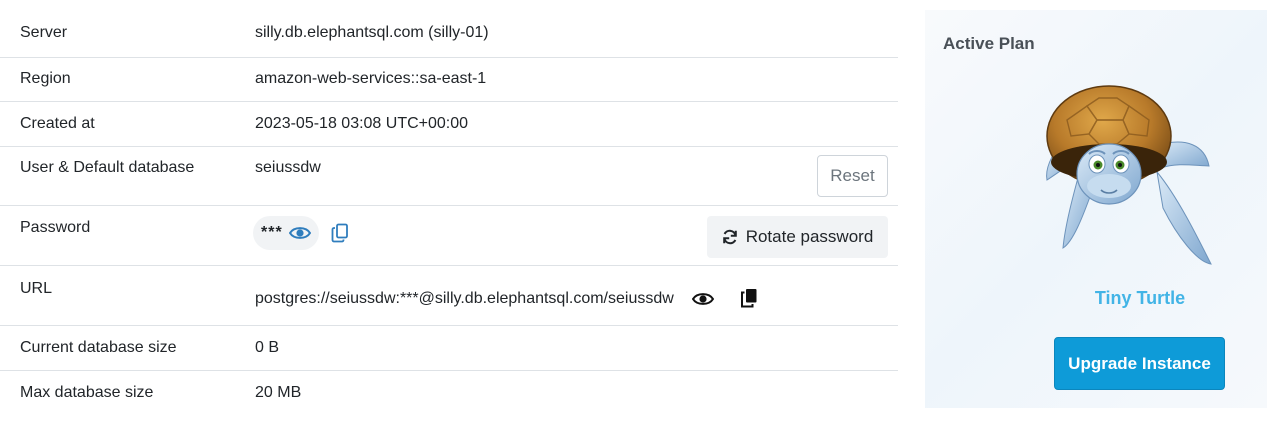 The width and height of the screenshot is (1267, 422). Describe the element at coordinates (1139, 363) in the screenshot. I see `upgrade-instance-button: Upgrade Instance` at that location.